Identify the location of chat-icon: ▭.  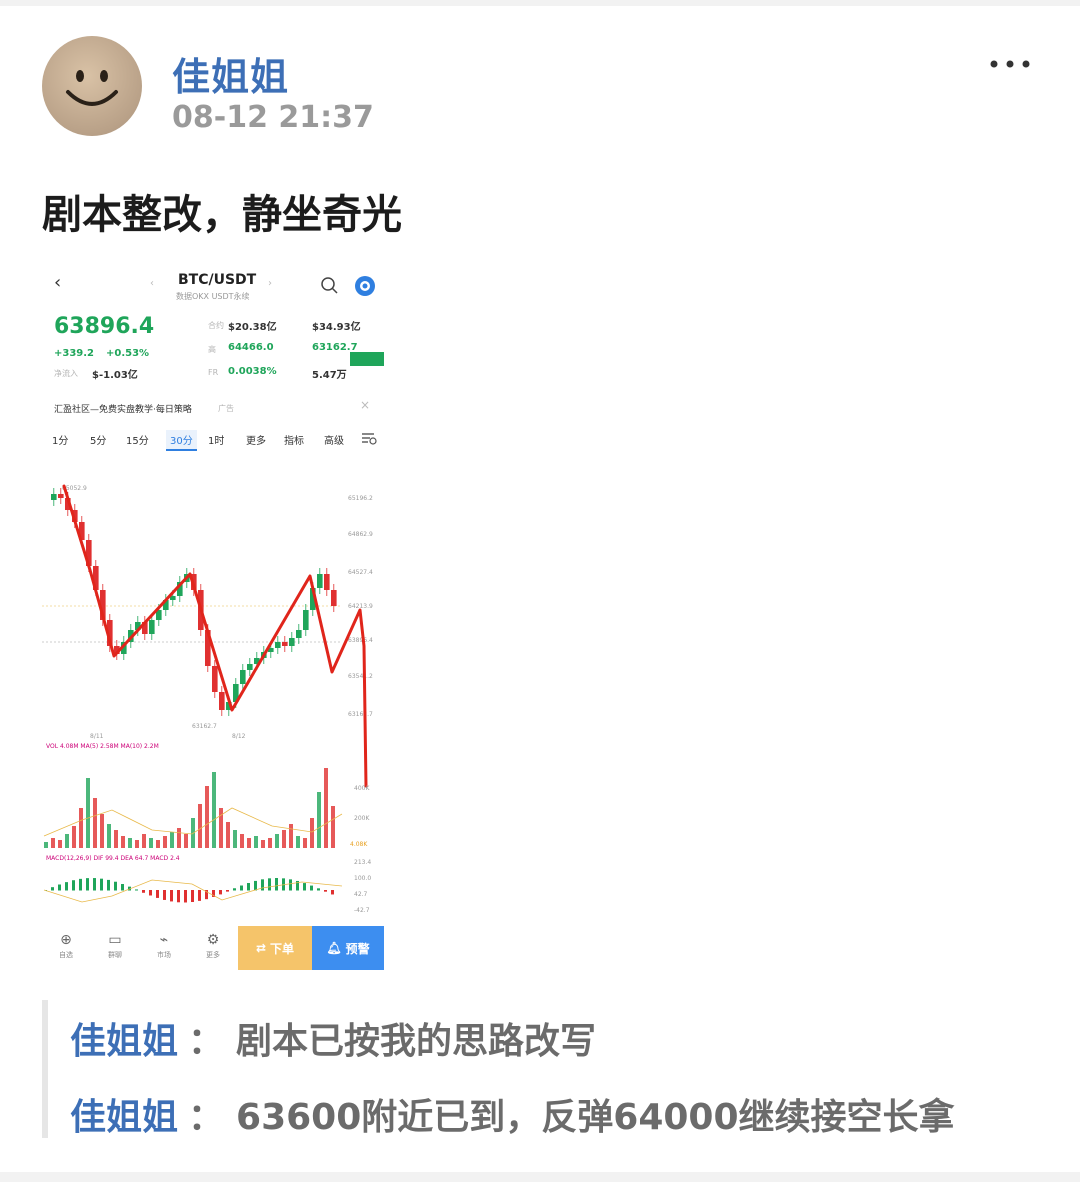
(115, 940).